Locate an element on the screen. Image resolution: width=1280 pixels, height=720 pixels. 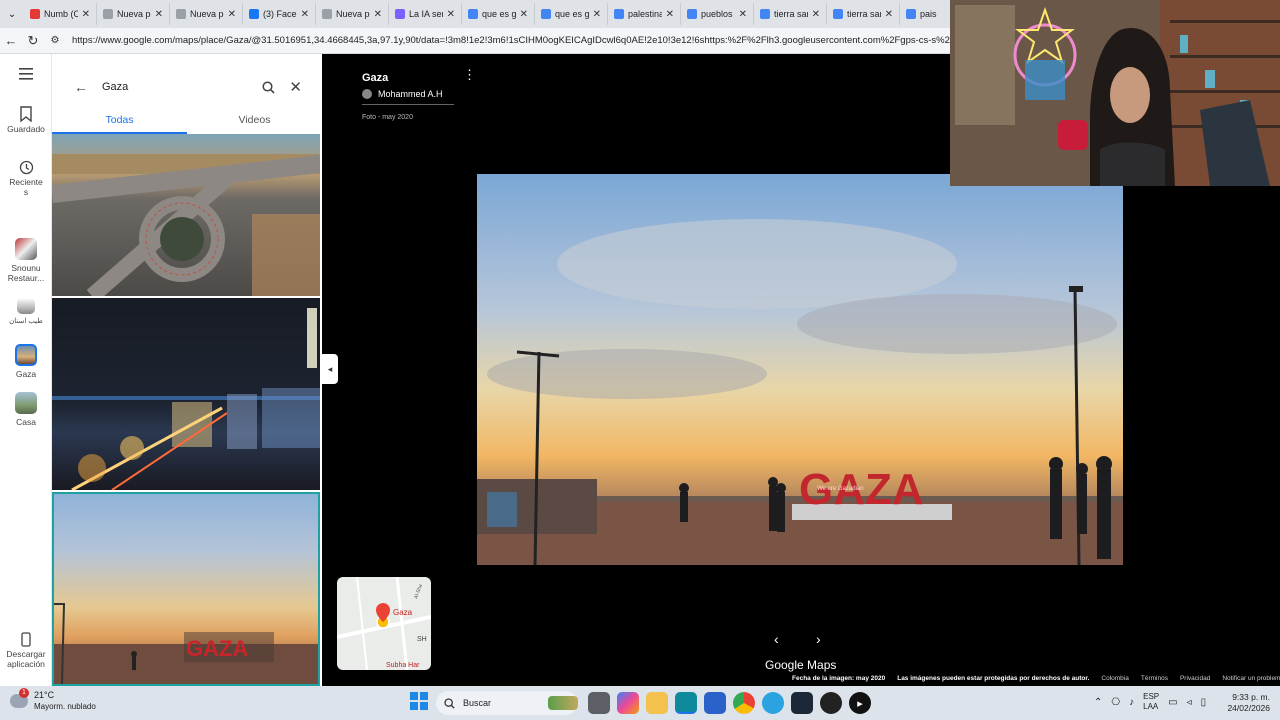
browser-tab: pueblos sc ✕ is located at coordinates (717, 14).